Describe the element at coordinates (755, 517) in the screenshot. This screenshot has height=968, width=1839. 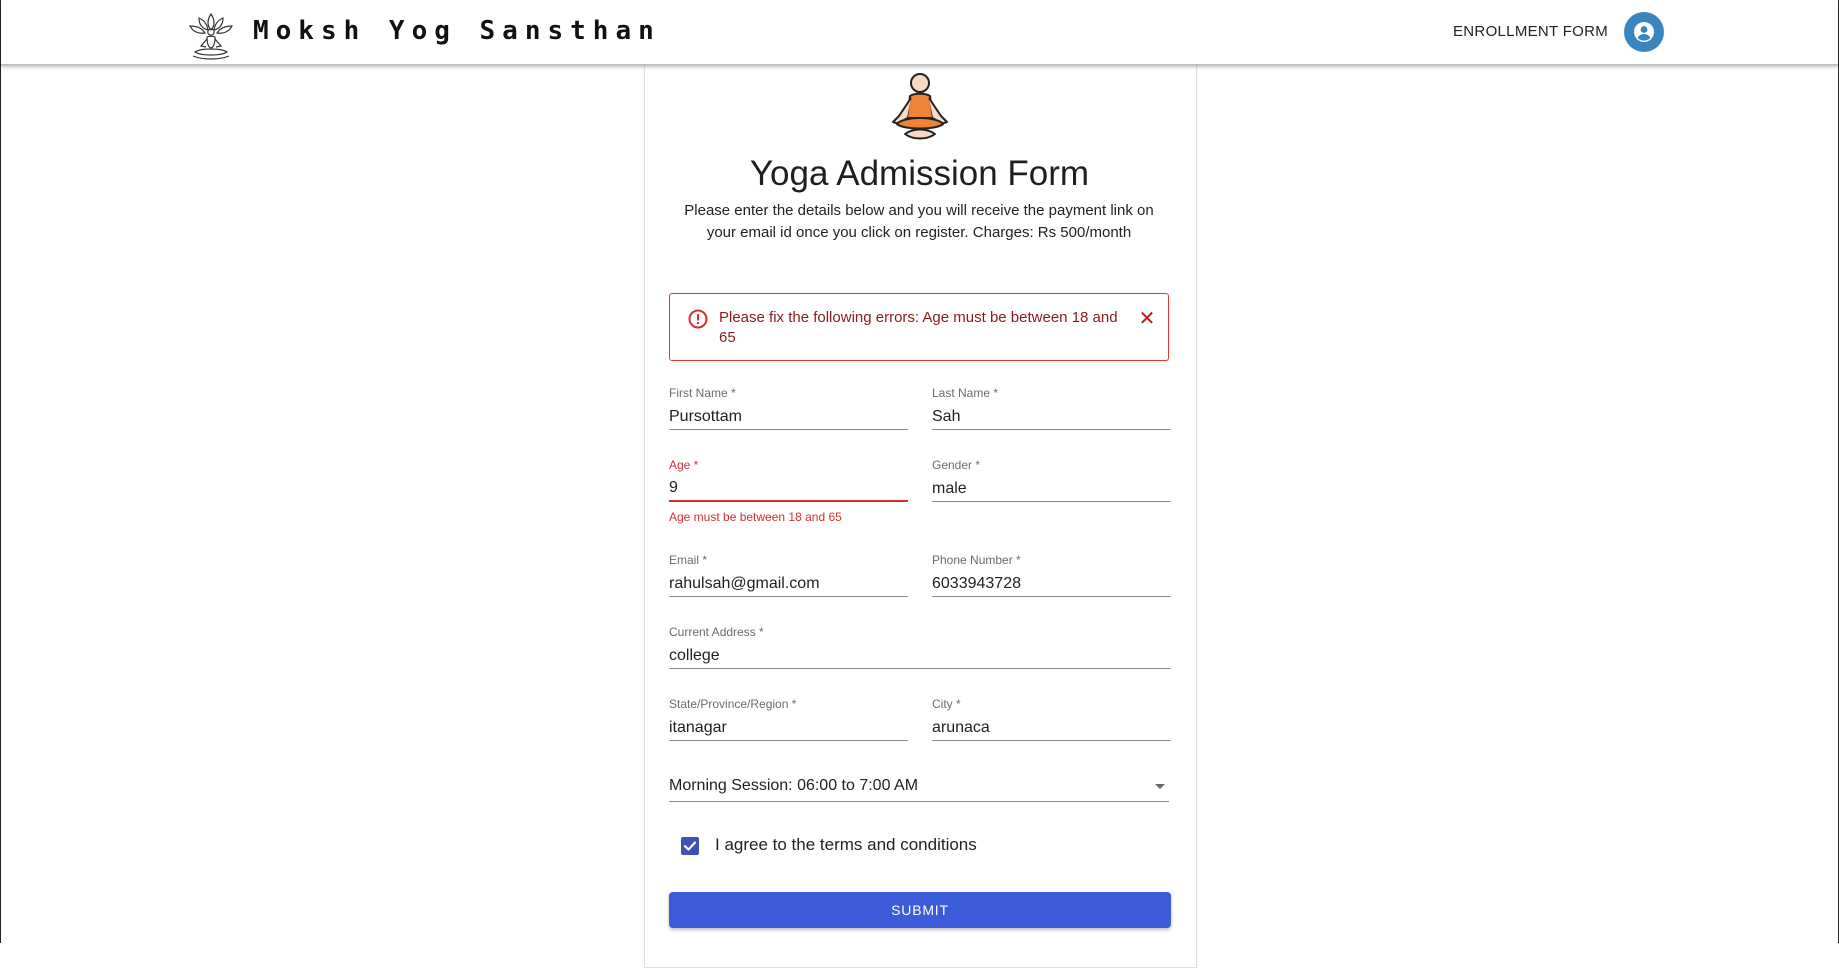
I see `age-error-text: Age must be between 18 and 65` at that location.